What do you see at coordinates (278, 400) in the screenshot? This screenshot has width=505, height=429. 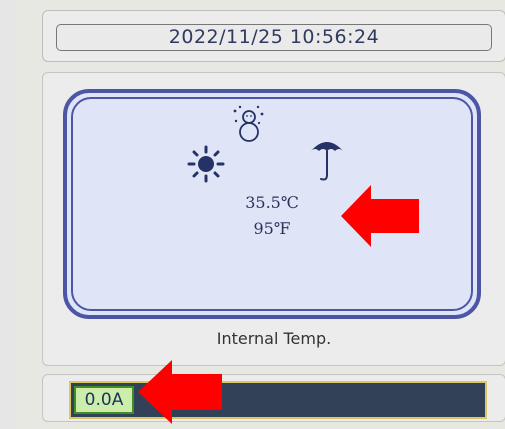 I see `current-bar: 0.0A` at bounding box center [278, 400].